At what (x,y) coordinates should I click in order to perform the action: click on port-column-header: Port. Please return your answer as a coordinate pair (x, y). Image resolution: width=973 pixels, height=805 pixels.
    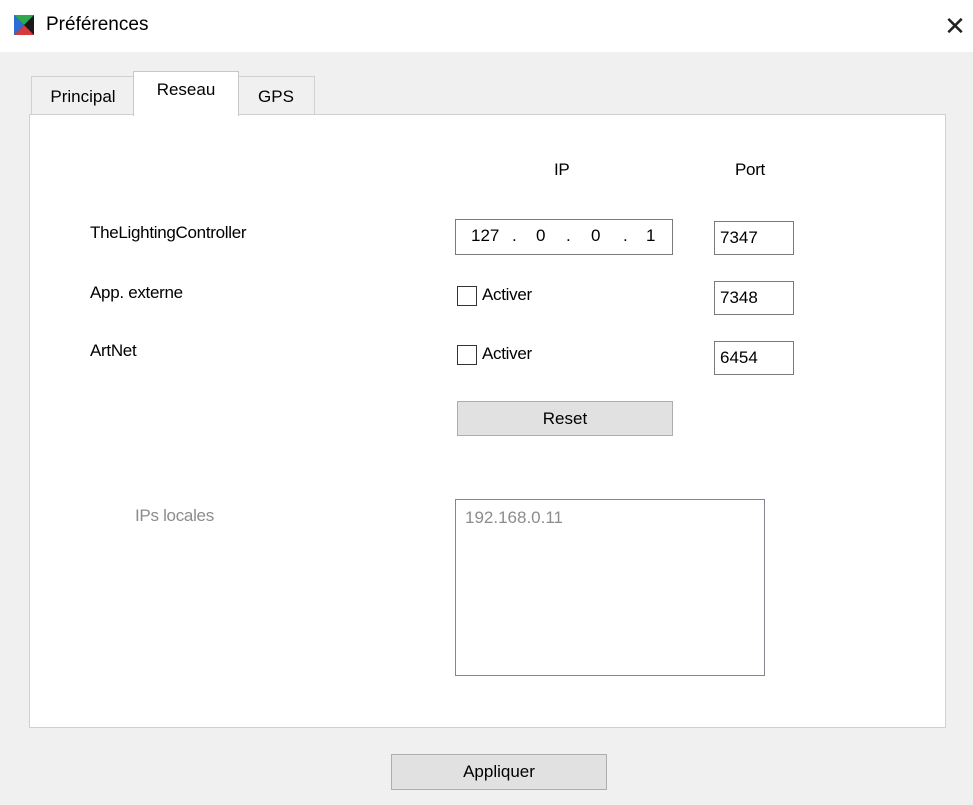
    Looking at the image, I should click on (750, 169).